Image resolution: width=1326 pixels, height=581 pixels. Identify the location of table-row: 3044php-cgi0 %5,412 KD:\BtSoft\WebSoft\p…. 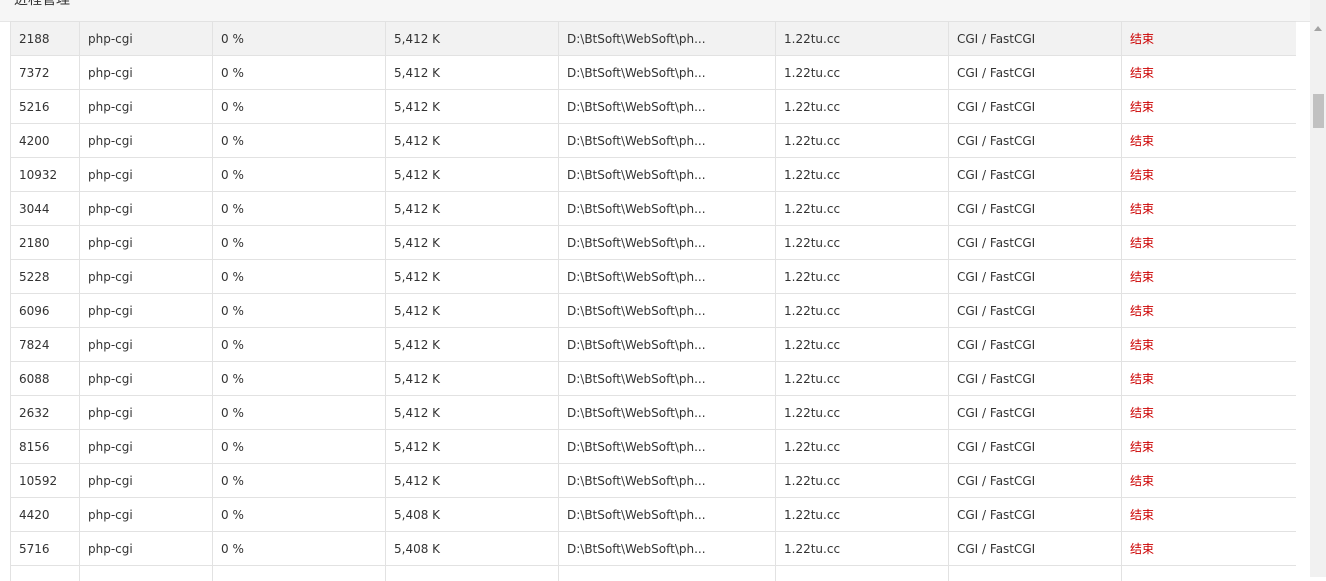
(654, 209).